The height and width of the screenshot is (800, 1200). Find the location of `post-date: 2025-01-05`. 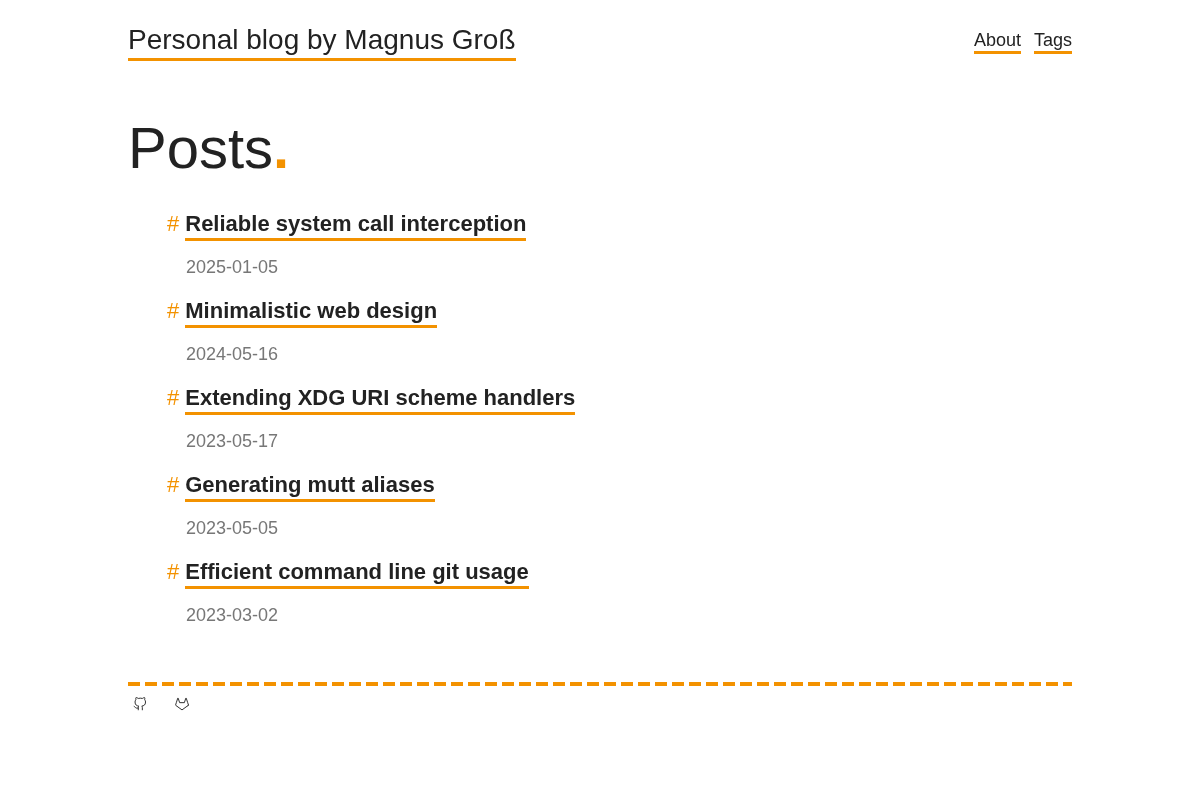

post-date: 2025-01-05 is located at coordinates (232, 267).